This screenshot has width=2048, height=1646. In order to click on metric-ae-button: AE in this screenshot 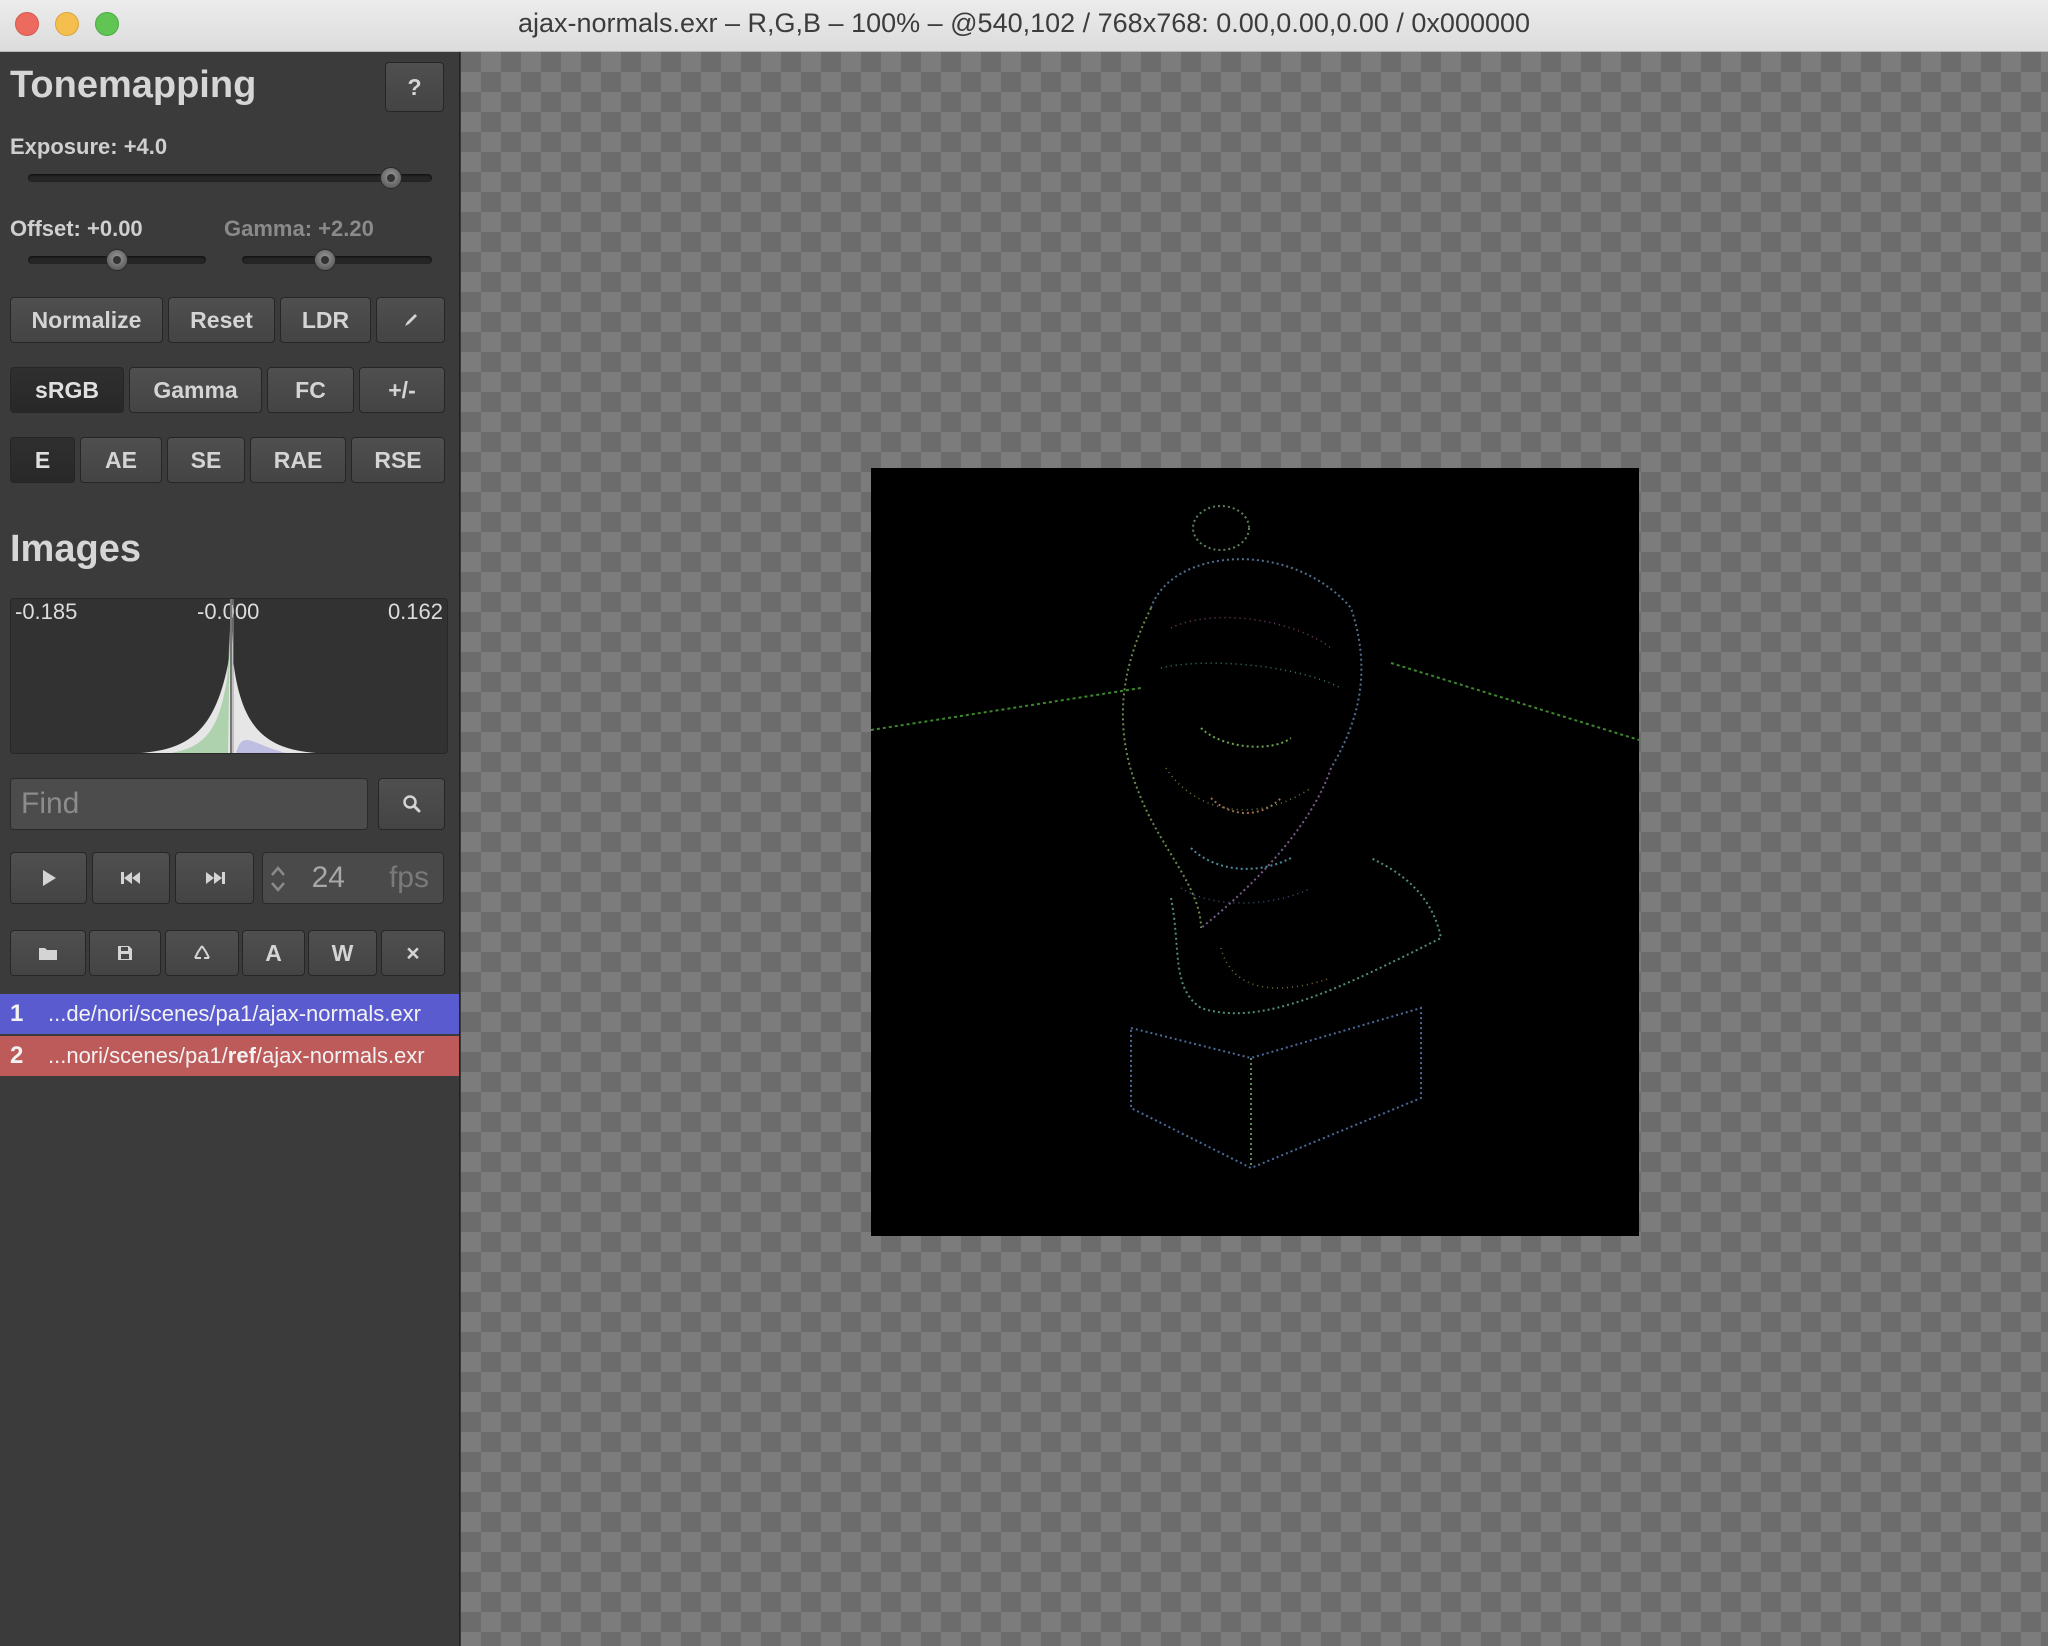, I will do `click(121, 460)`.